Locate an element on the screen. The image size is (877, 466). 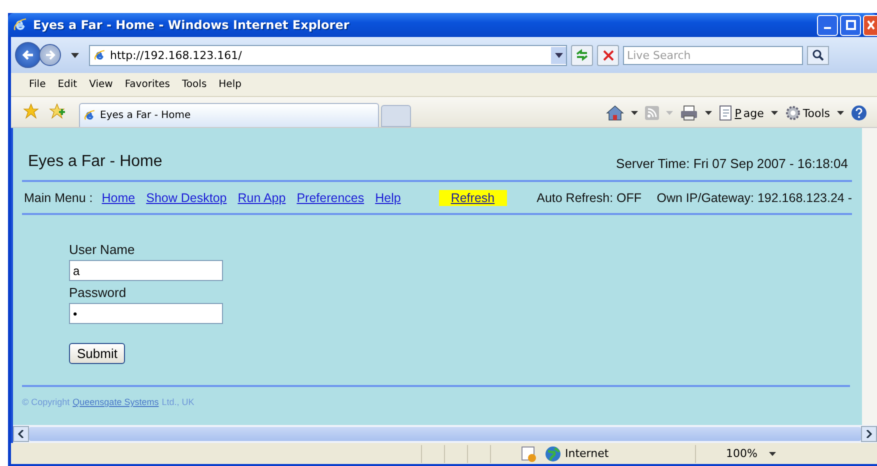
menu-item: File is located at coordinates (37, 84).